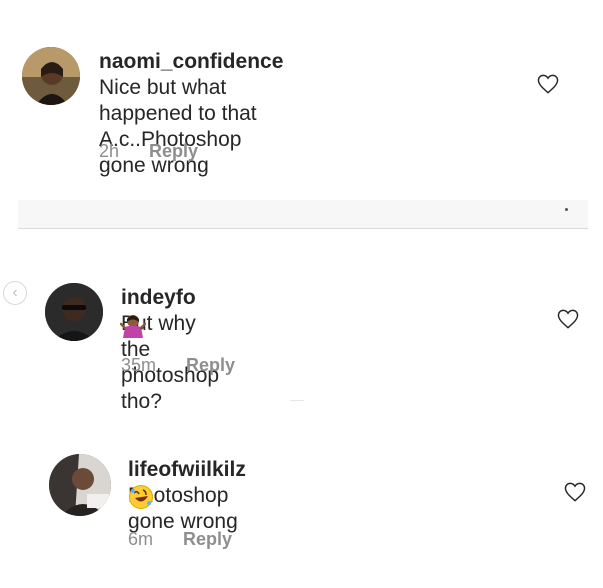 Image resolution: width=603 pixels, height=588 pixels. I want to click on comment-meta: 2h Reply, so click(148, 151).